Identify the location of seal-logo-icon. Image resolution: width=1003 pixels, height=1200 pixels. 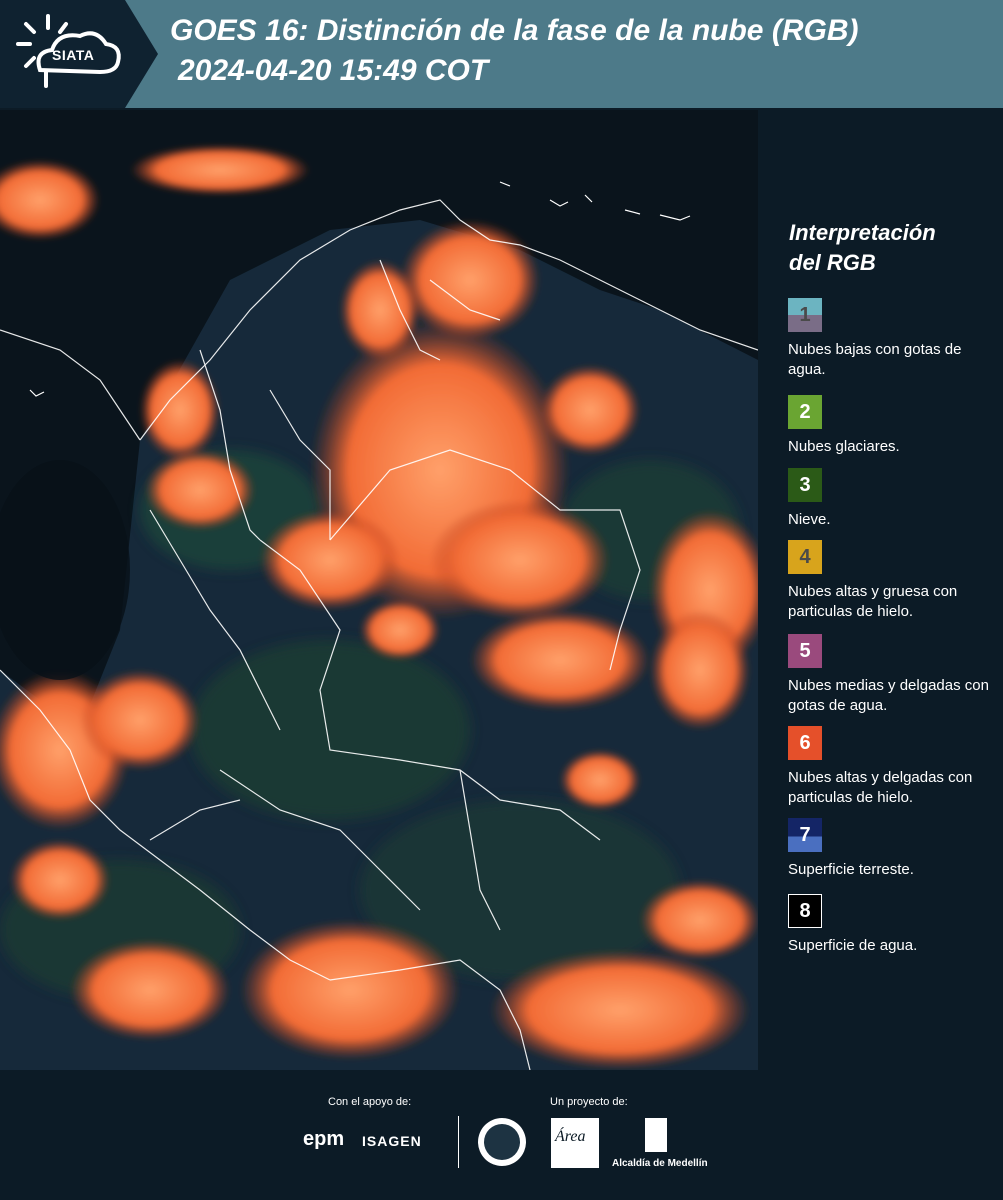
(502, 1142).